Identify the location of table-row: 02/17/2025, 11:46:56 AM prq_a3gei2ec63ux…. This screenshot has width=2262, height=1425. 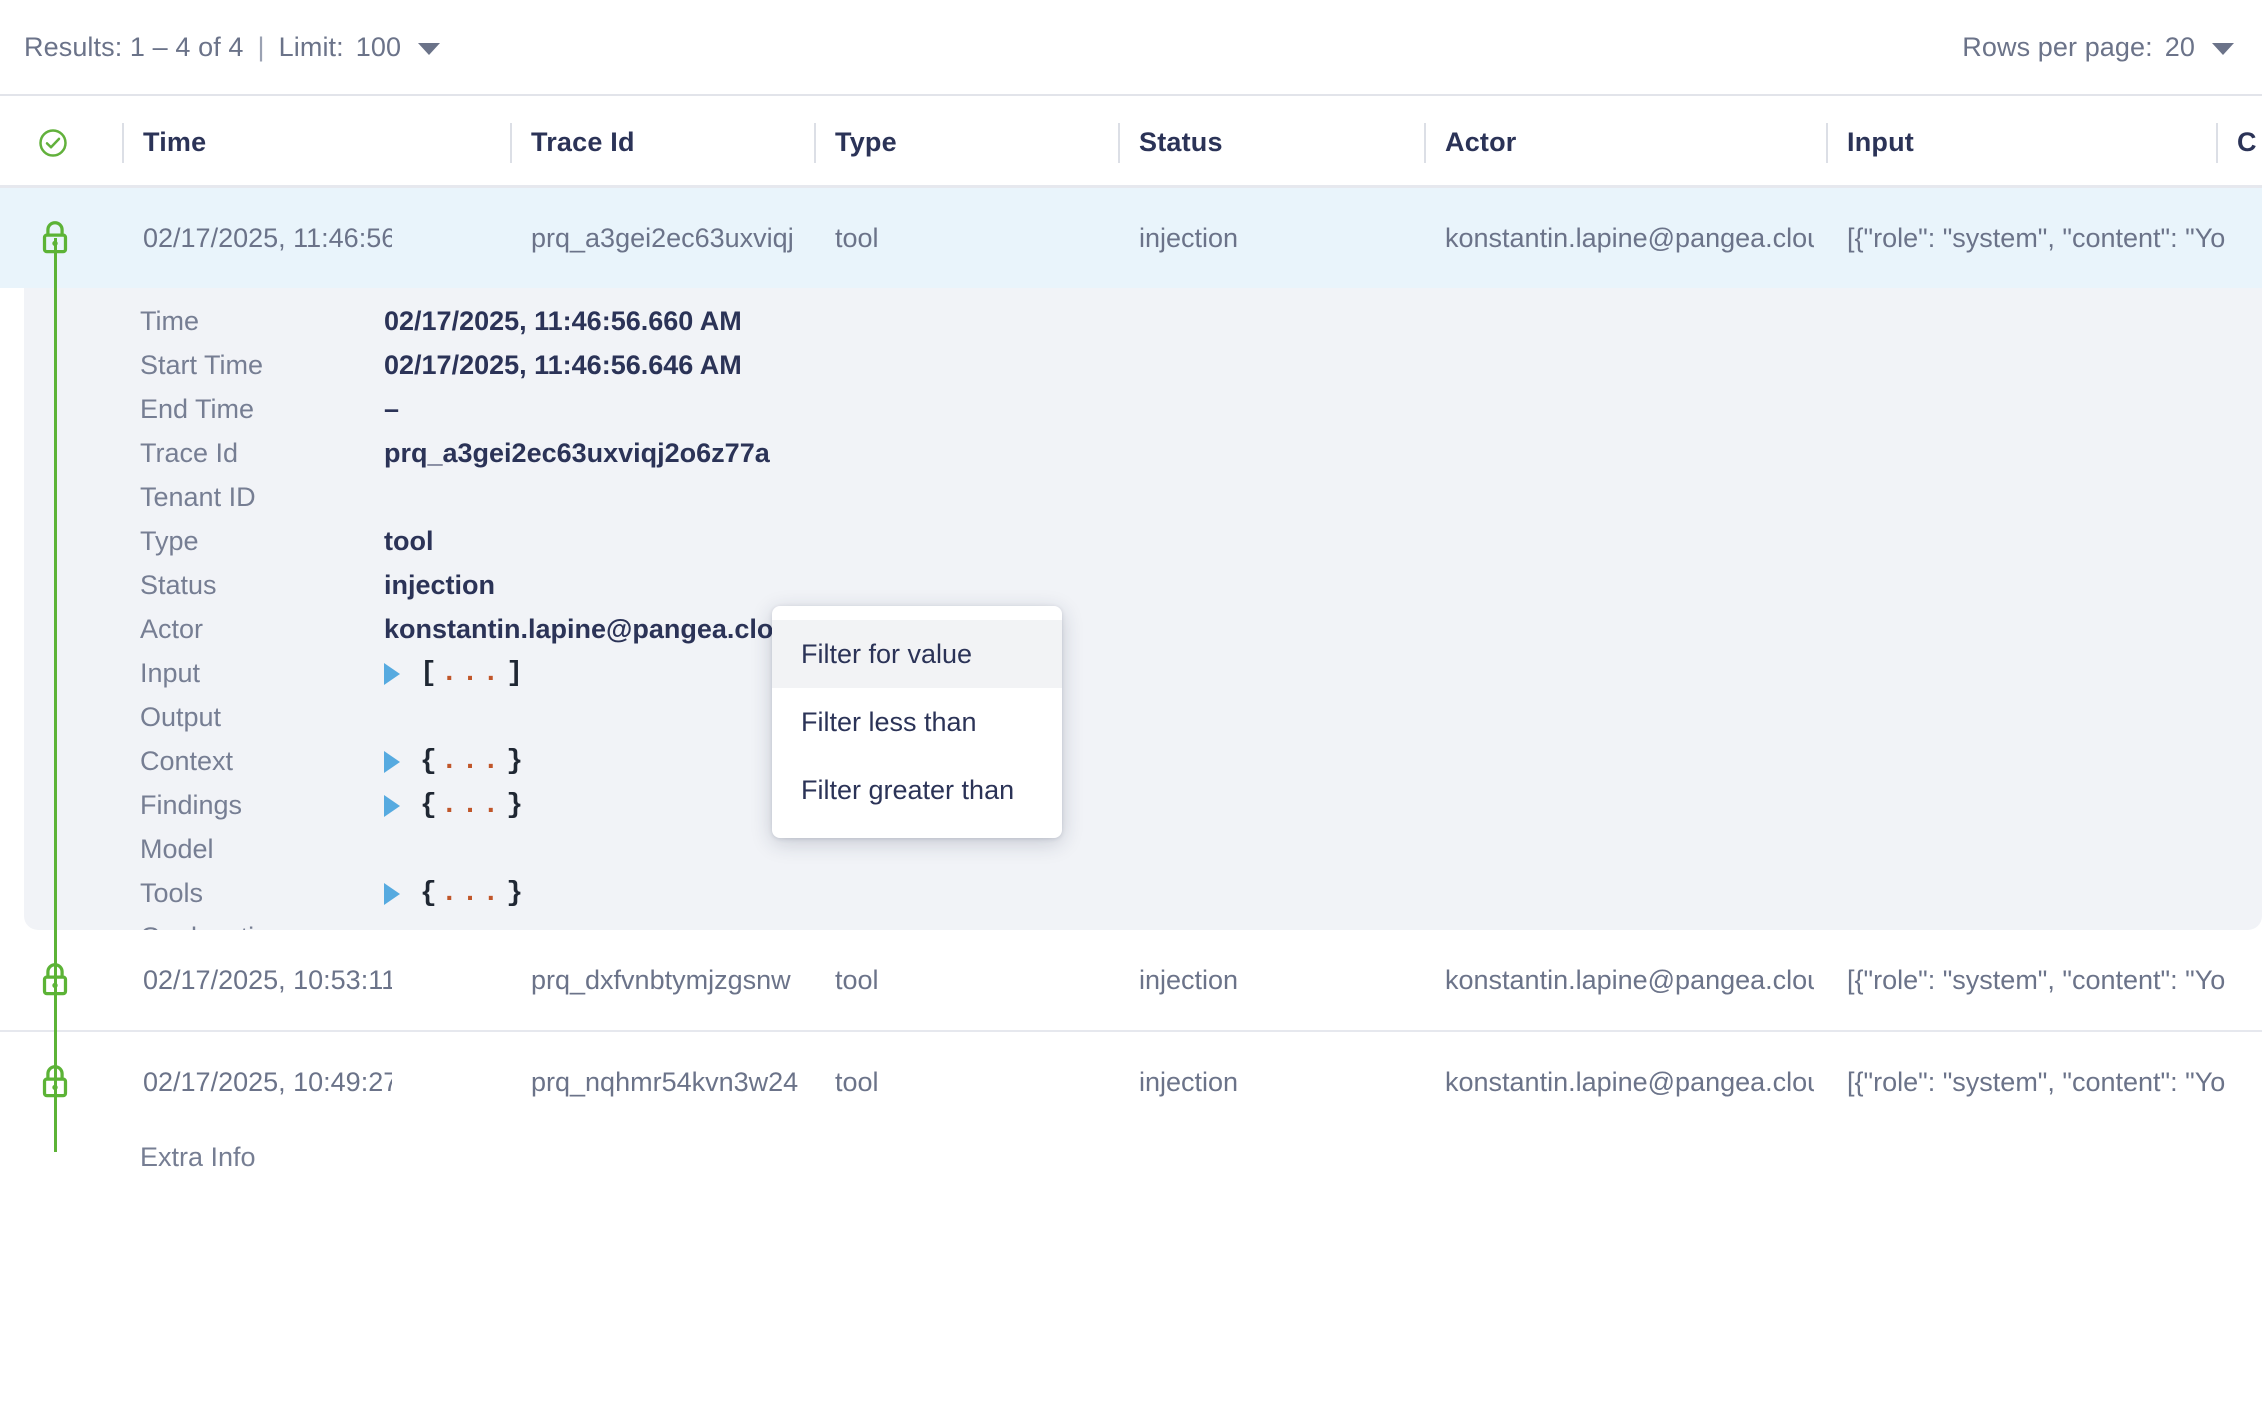
(1131, 238).